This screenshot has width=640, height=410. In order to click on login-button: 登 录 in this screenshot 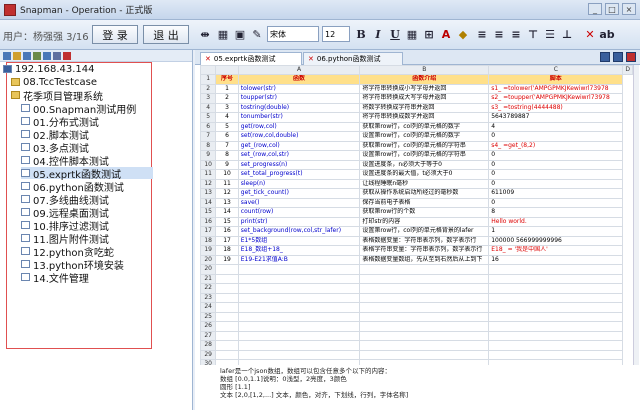, I will do `click(115, 34)`.